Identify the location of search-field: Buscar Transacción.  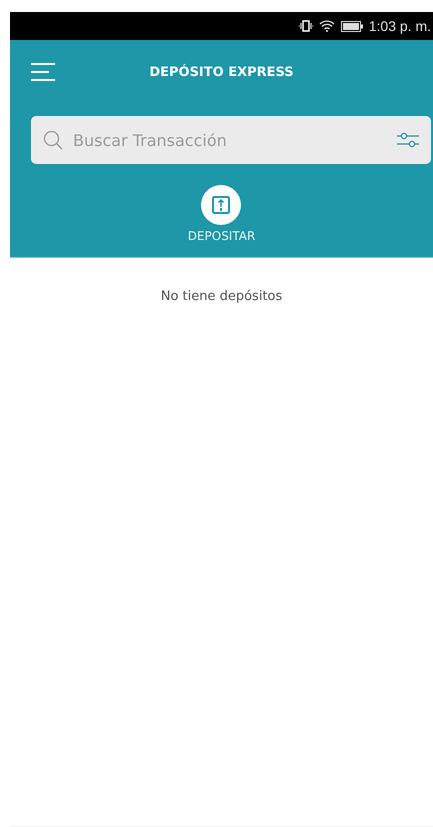
(230, 140).